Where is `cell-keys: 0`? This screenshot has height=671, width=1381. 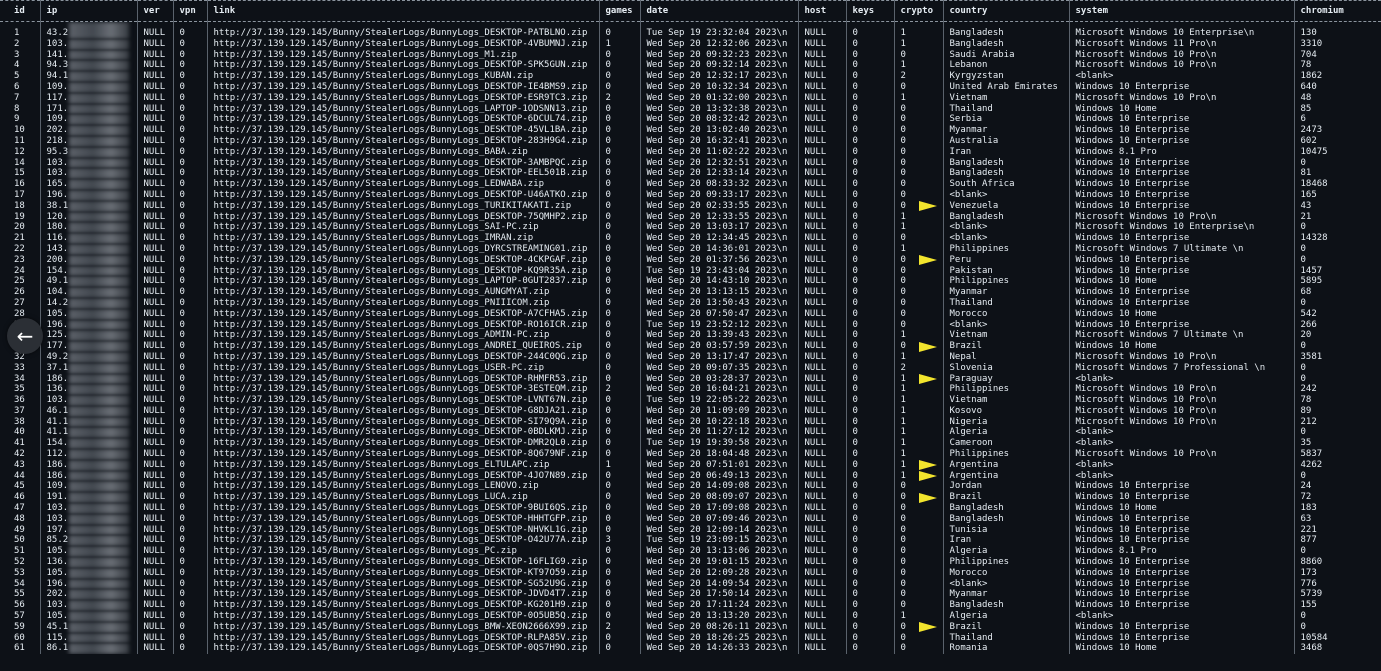
cell-keys: 0 is located at coordinates (869, 228).